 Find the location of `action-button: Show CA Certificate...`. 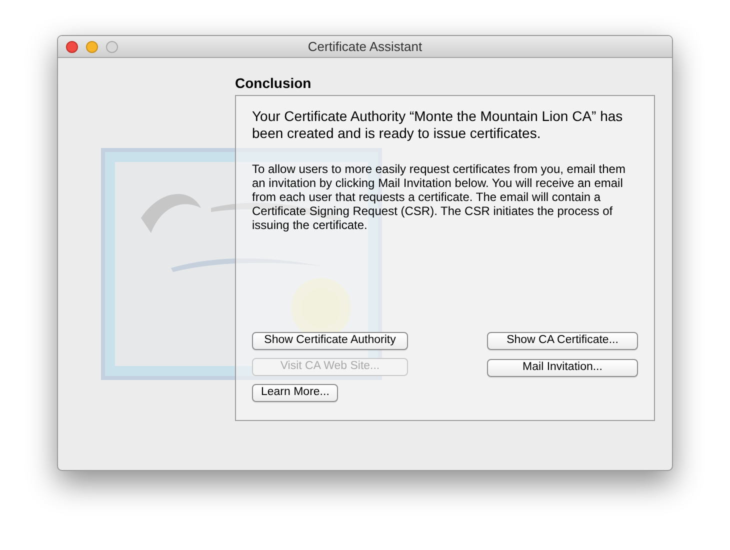

action-button: Show CA Certificate... is located at coordinates (562, 341).